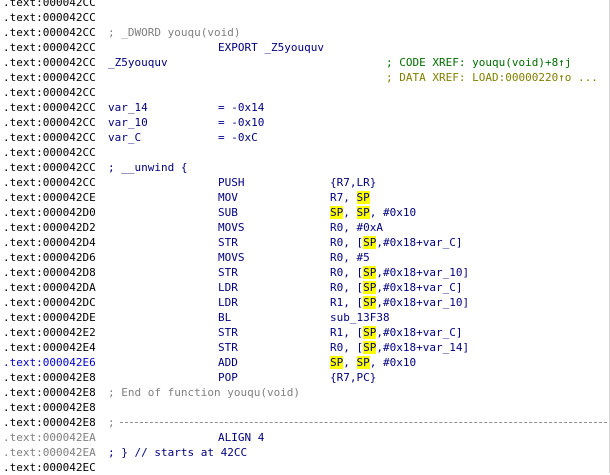 The image size is (610, 475). Describe the element at coordinates (271, 47) in the screenshot. I see `instruction-mnemonic: EXPORT _Z5youquv` at that location.